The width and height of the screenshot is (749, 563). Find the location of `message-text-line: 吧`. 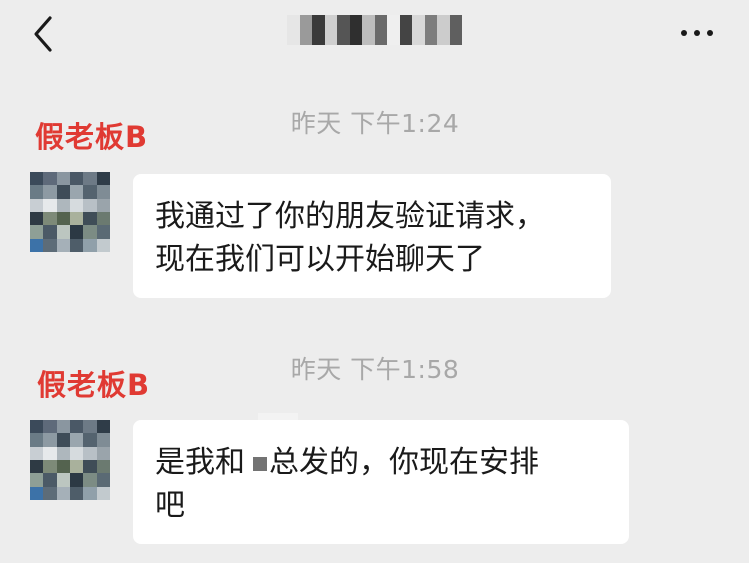

message-text-line: 吧 is located at coordinates (170, 505).